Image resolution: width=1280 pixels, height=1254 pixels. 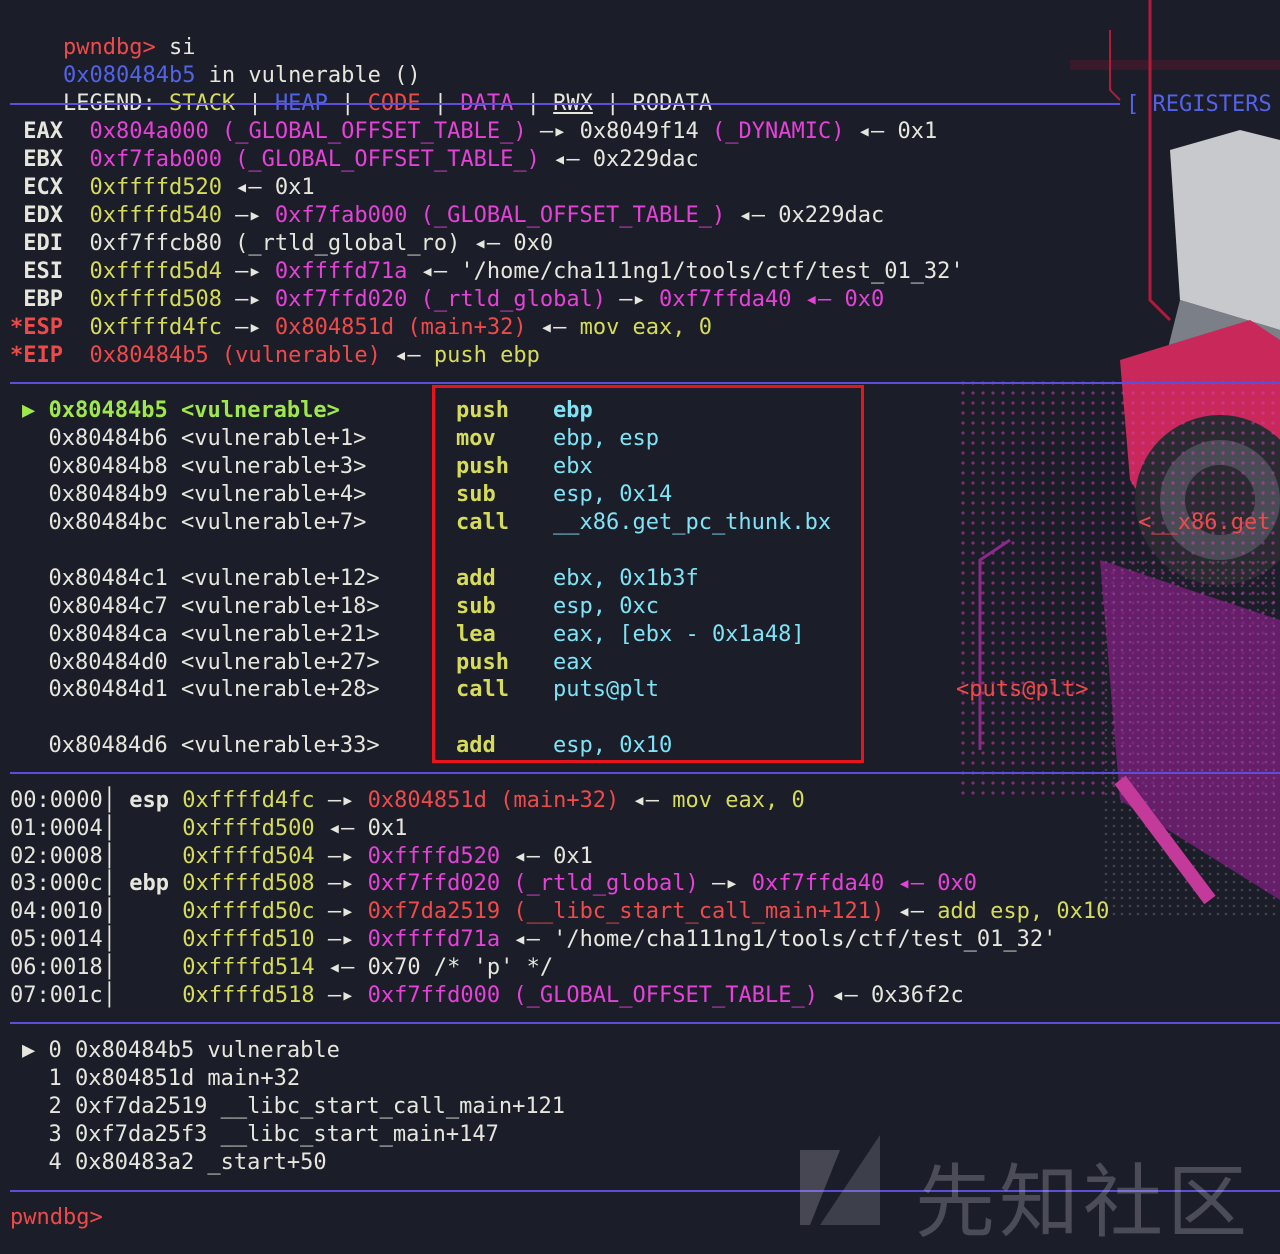 What do you see at coordinates (280, 634) in the screenshot?
I see `disasm-symbol: <vulnerable+21>` at bounding box center [280, 634].